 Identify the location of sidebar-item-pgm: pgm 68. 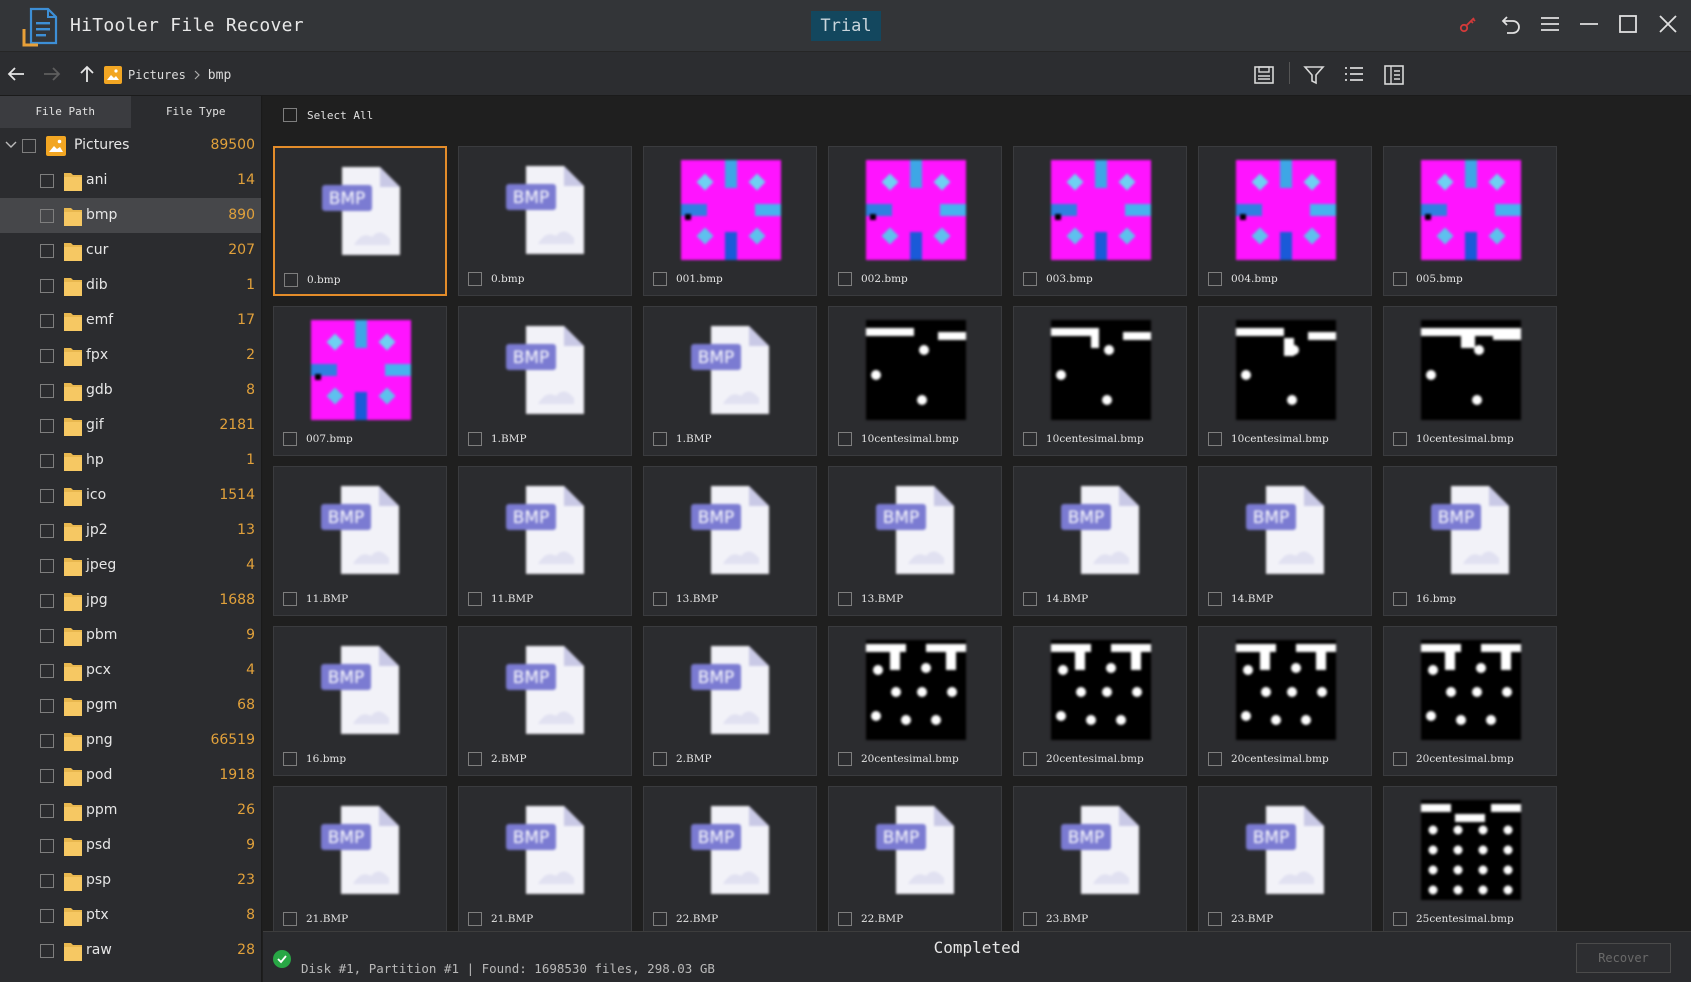
(130, 705).